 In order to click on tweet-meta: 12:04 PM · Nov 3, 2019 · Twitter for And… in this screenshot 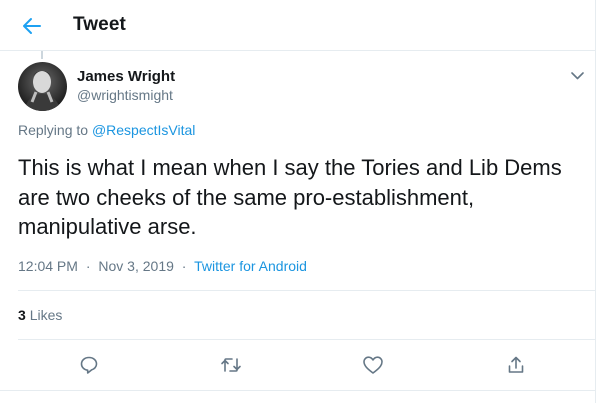, I will do `click(162, 266)`.